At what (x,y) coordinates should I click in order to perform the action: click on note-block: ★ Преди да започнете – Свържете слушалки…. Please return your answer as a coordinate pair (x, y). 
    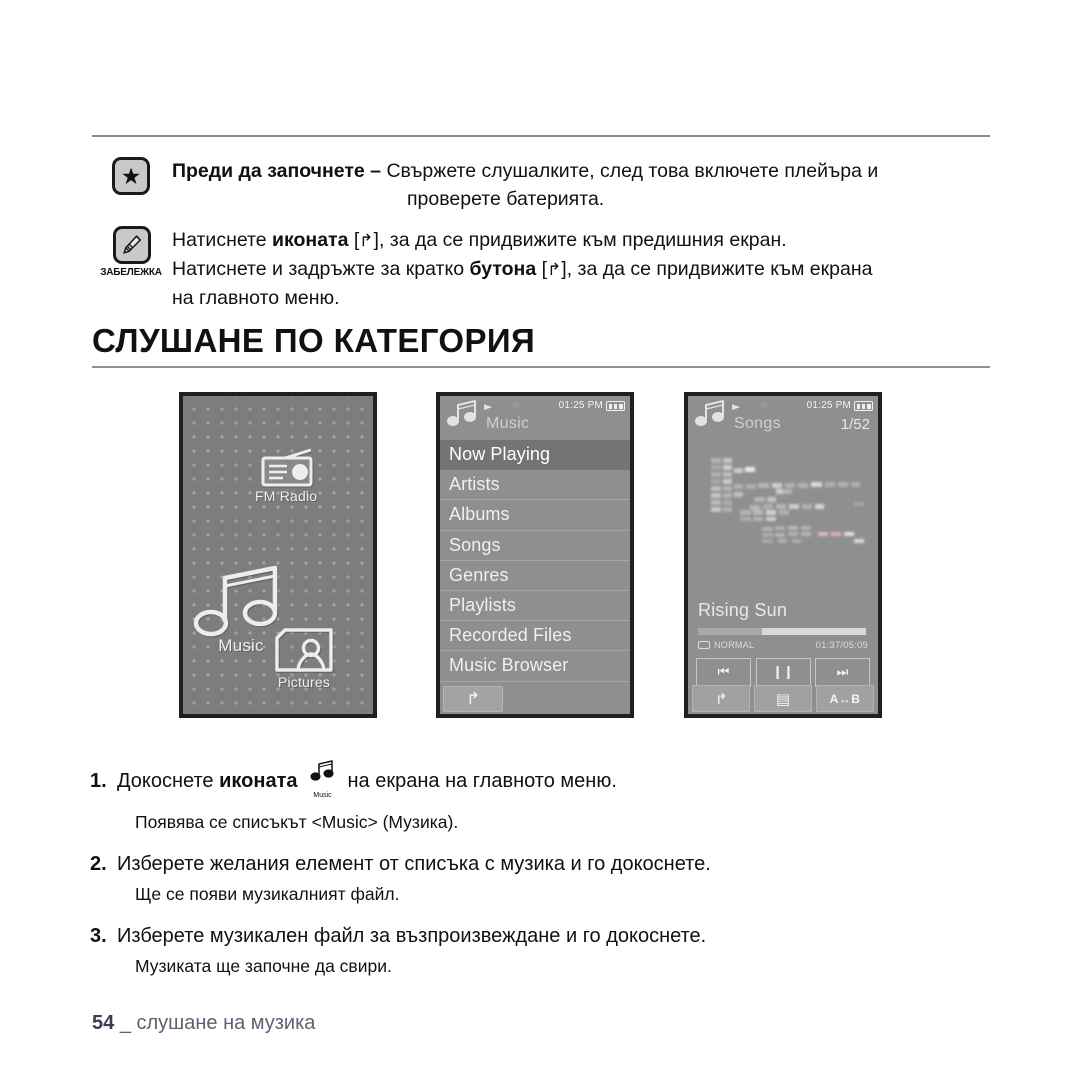
    Looking at the image, I should click on (542, 234).